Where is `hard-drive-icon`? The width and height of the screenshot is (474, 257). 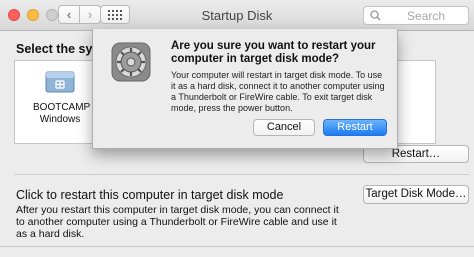 hard-drive-icon is located at coordinates (60, 82).